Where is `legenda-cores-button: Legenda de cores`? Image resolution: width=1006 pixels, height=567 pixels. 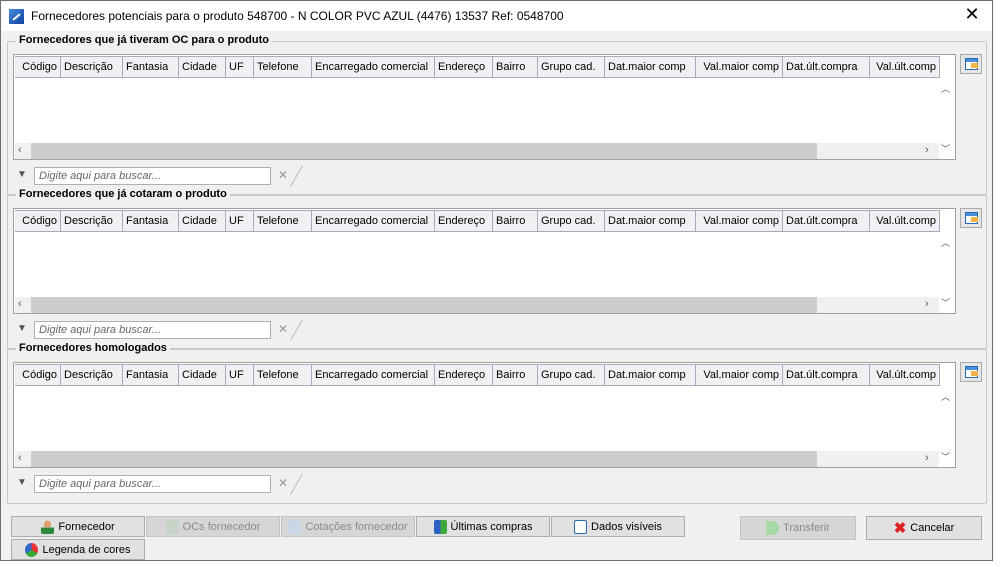
legenda-cores-button: Legenda de cores is located at coordinates (78, 549).